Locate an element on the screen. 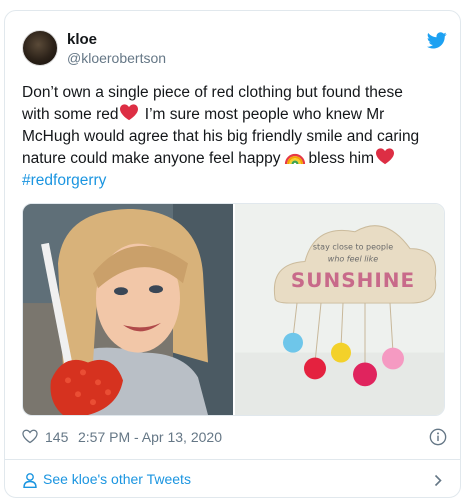  person-icon is located at coordinates (30, 480).